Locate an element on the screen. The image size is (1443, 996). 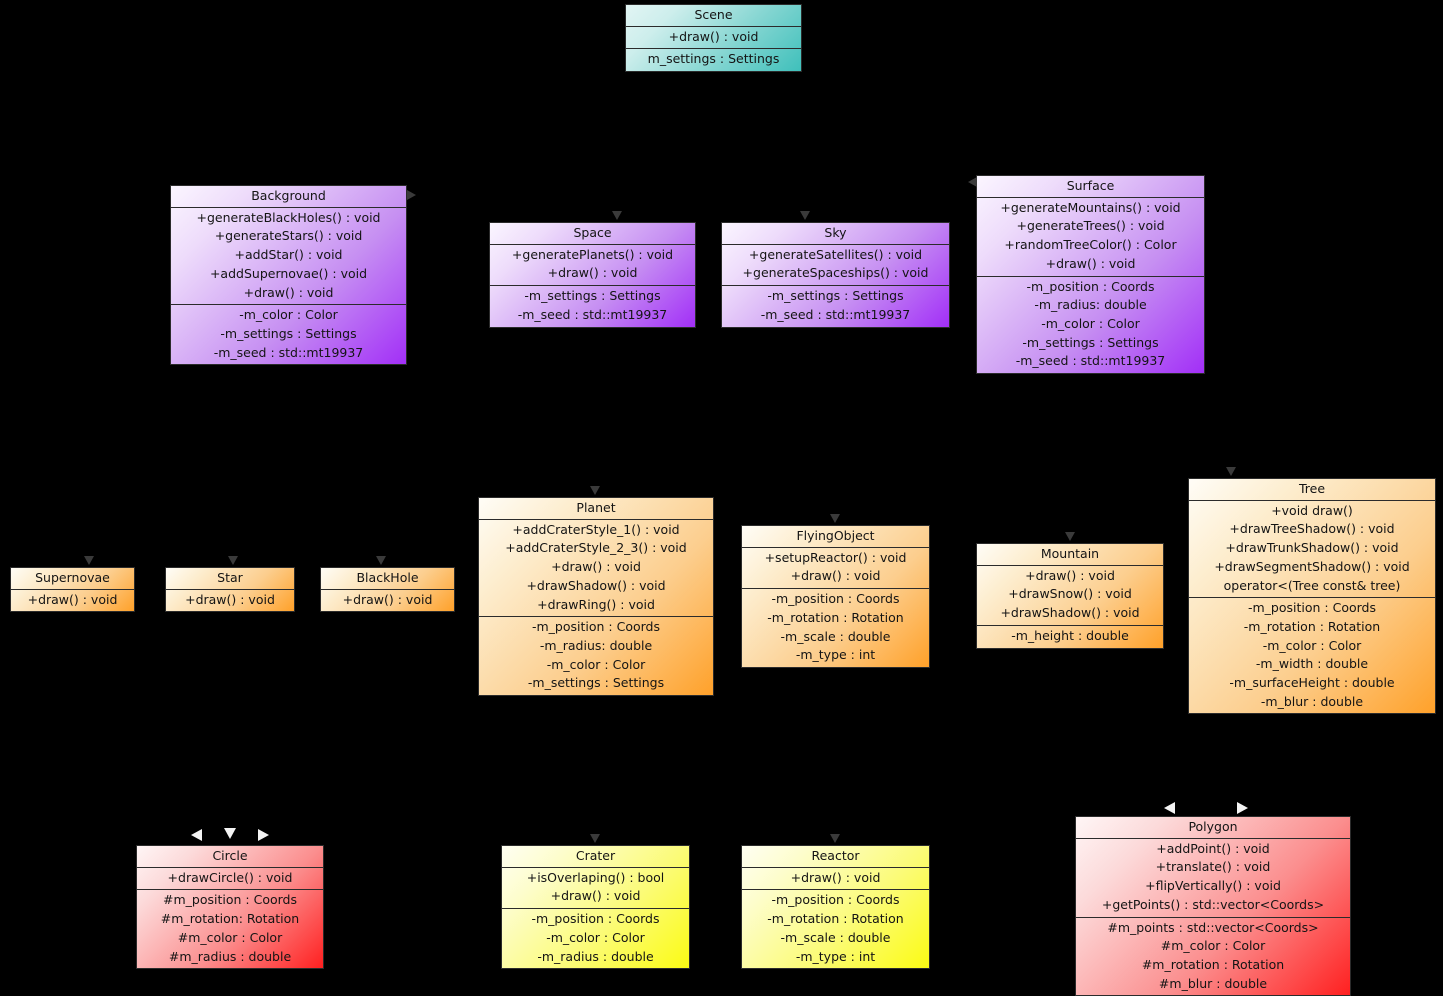
uml-class-star: Star +draw() : void is located at coordinates (230, 590).